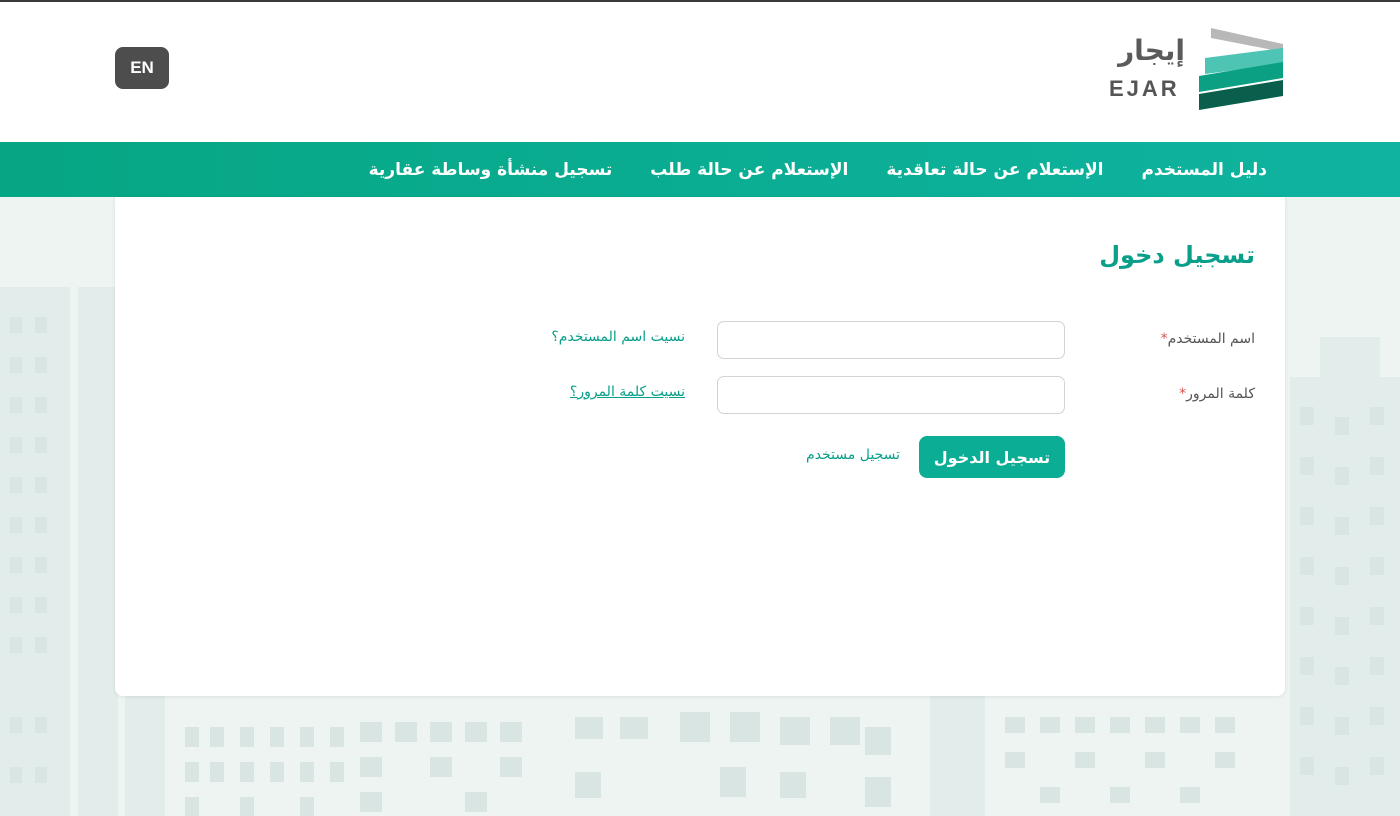 The width and height of the screenshot is (1400, 816). Describe the element at coordinates (994, 170) in the screenshot. I see `nav-item-contract-status: الإستعلام عن حالة تعاقدية` at that location.